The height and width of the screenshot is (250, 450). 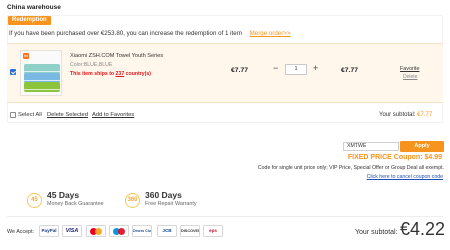 What do you see at coordinates (116, 56) in the screenshot?
I see `product-name: Xiaomi ZSH.COM Towel Youth Series` at bounding box center [116, 56].